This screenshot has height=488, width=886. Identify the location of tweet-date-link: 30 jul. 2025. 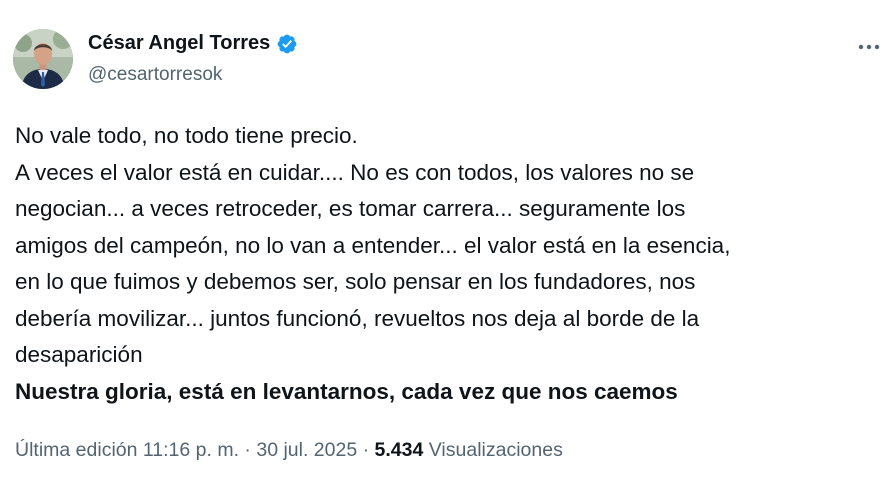
(306, 450).